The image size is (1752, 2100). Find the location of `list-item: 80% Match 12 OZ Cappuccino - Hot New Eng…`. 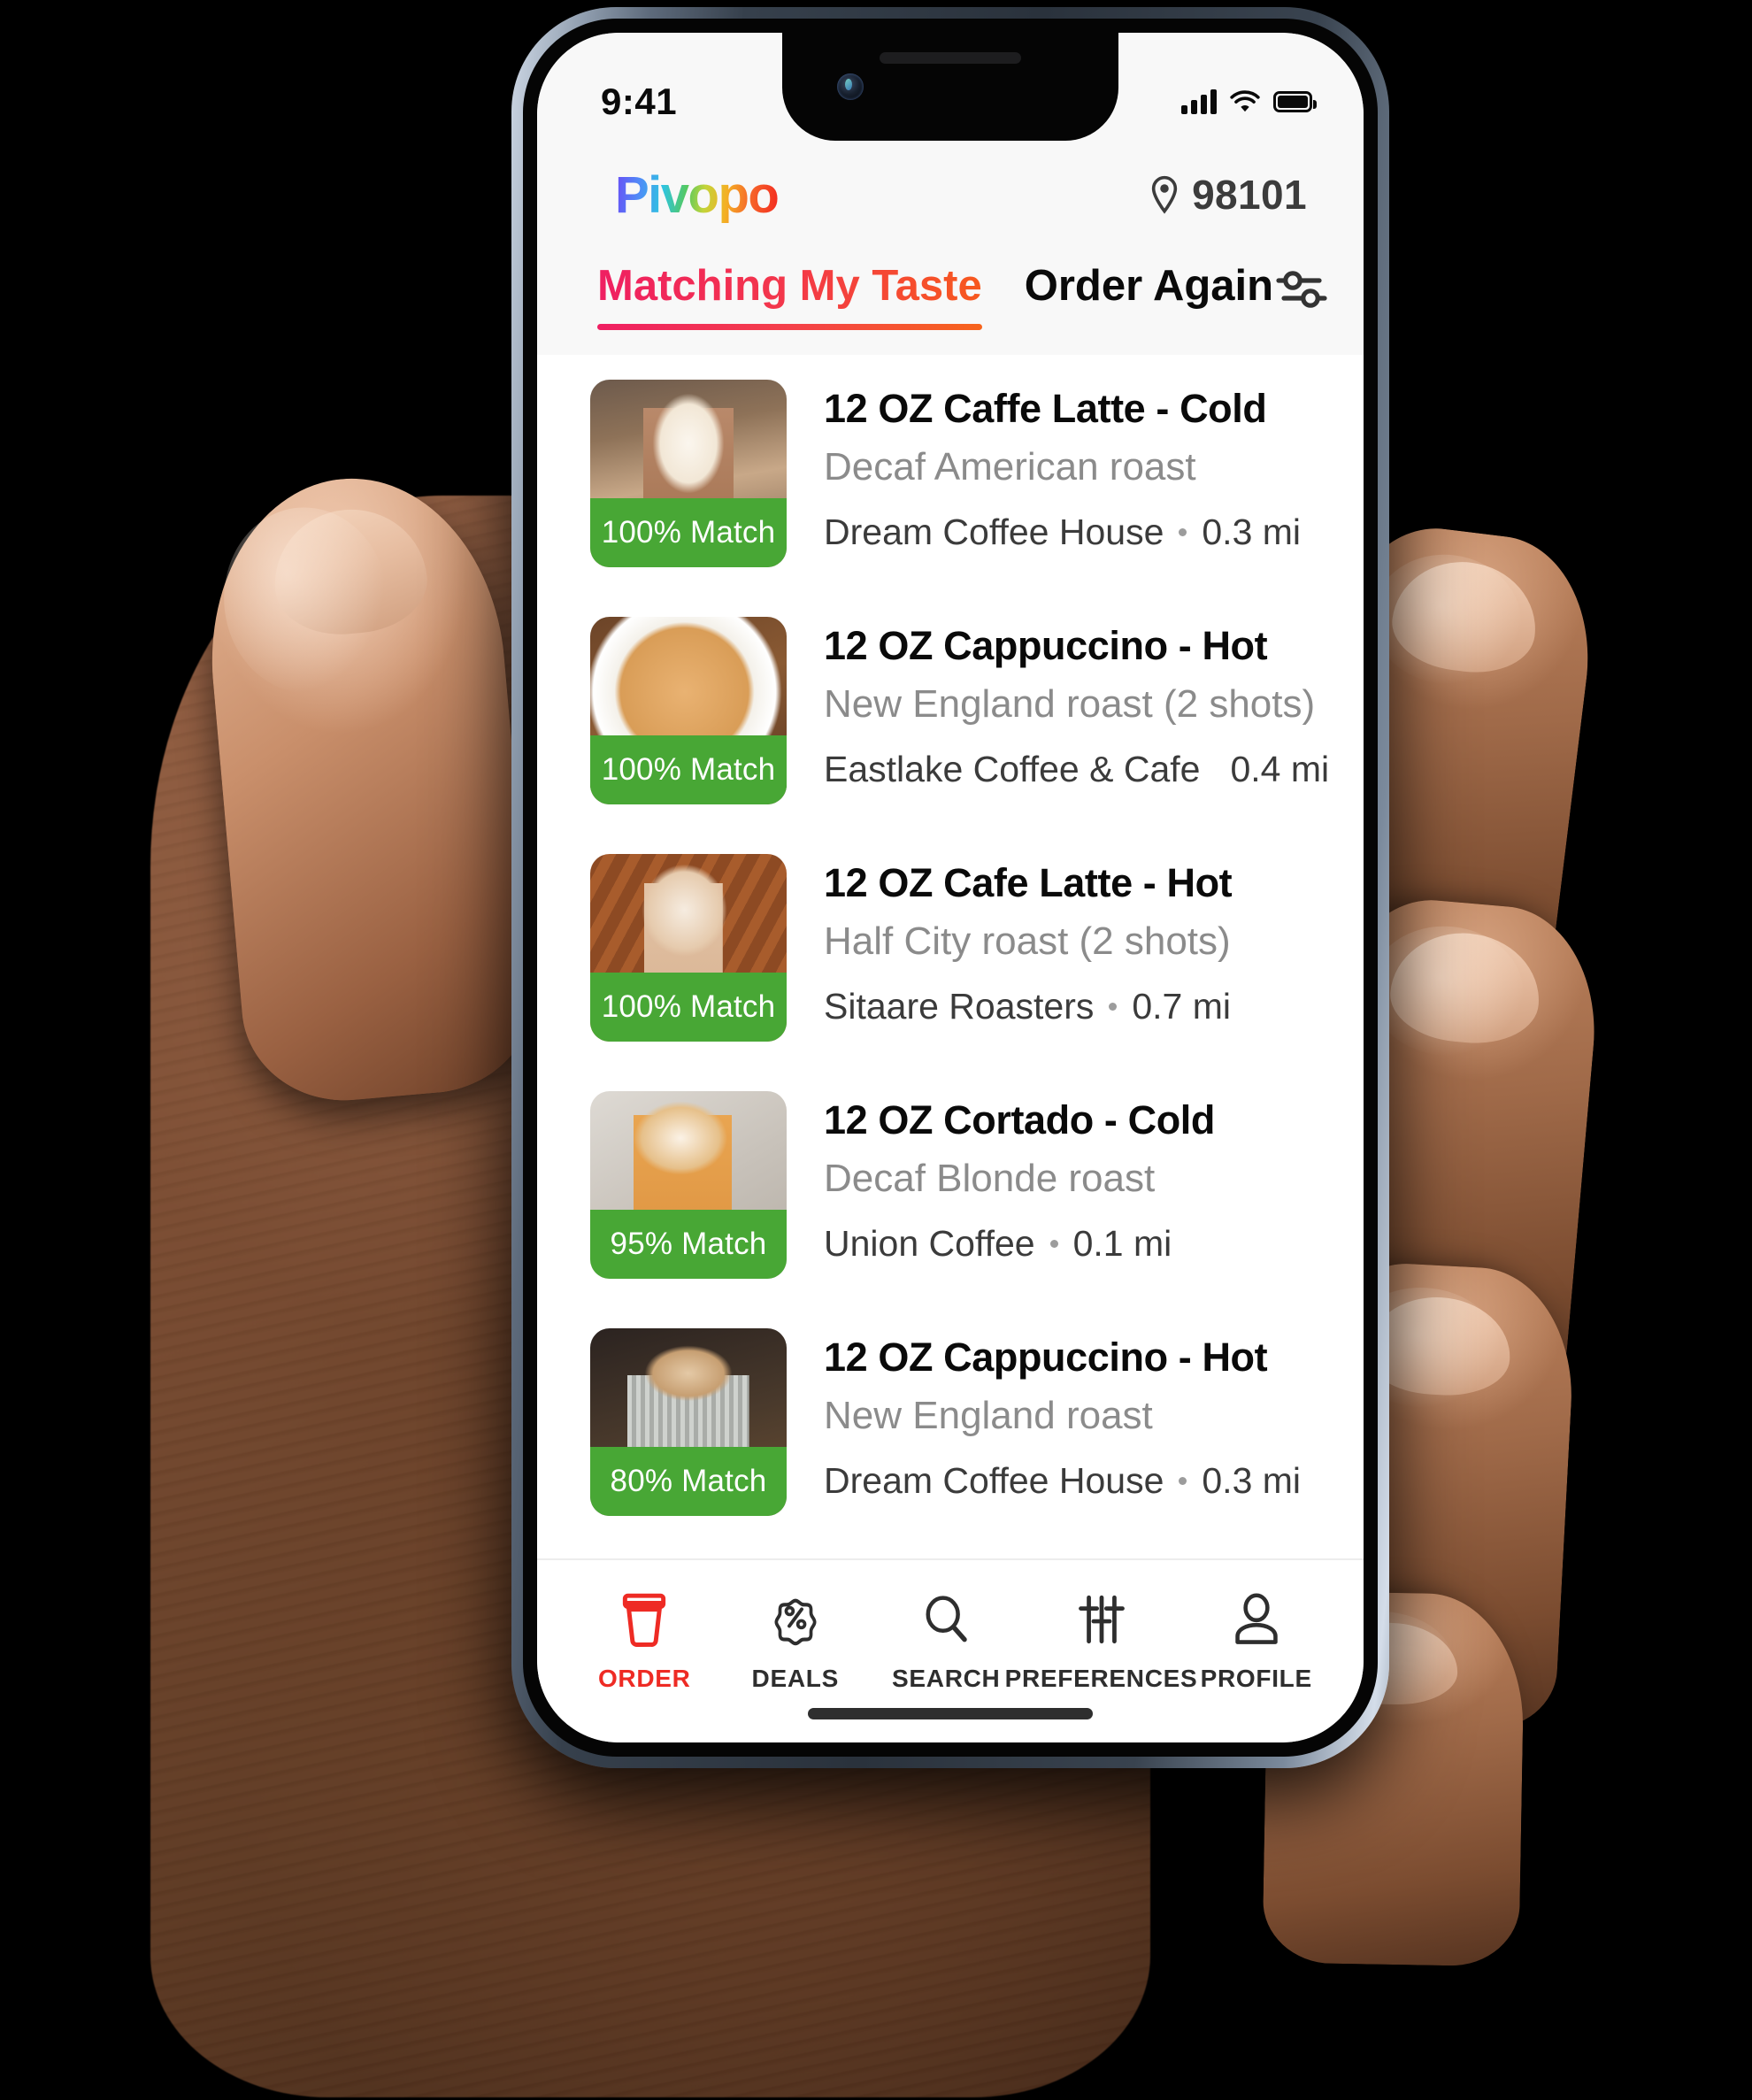

list-item: 80% Match 12 OZ Cappuccino - Hot New Eng… is located at coordinates (951, 1422).